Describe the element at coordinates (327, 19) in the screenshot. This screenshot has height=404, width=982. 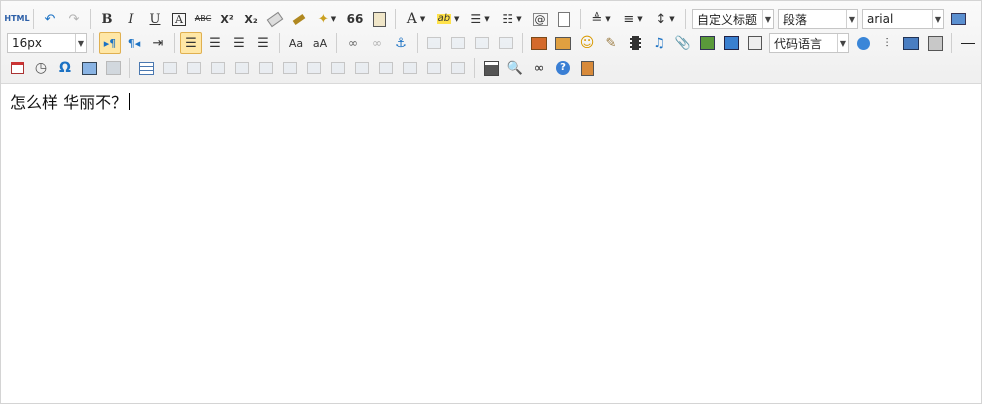
I see `auto-format-button: ✦ ▼` at that location.